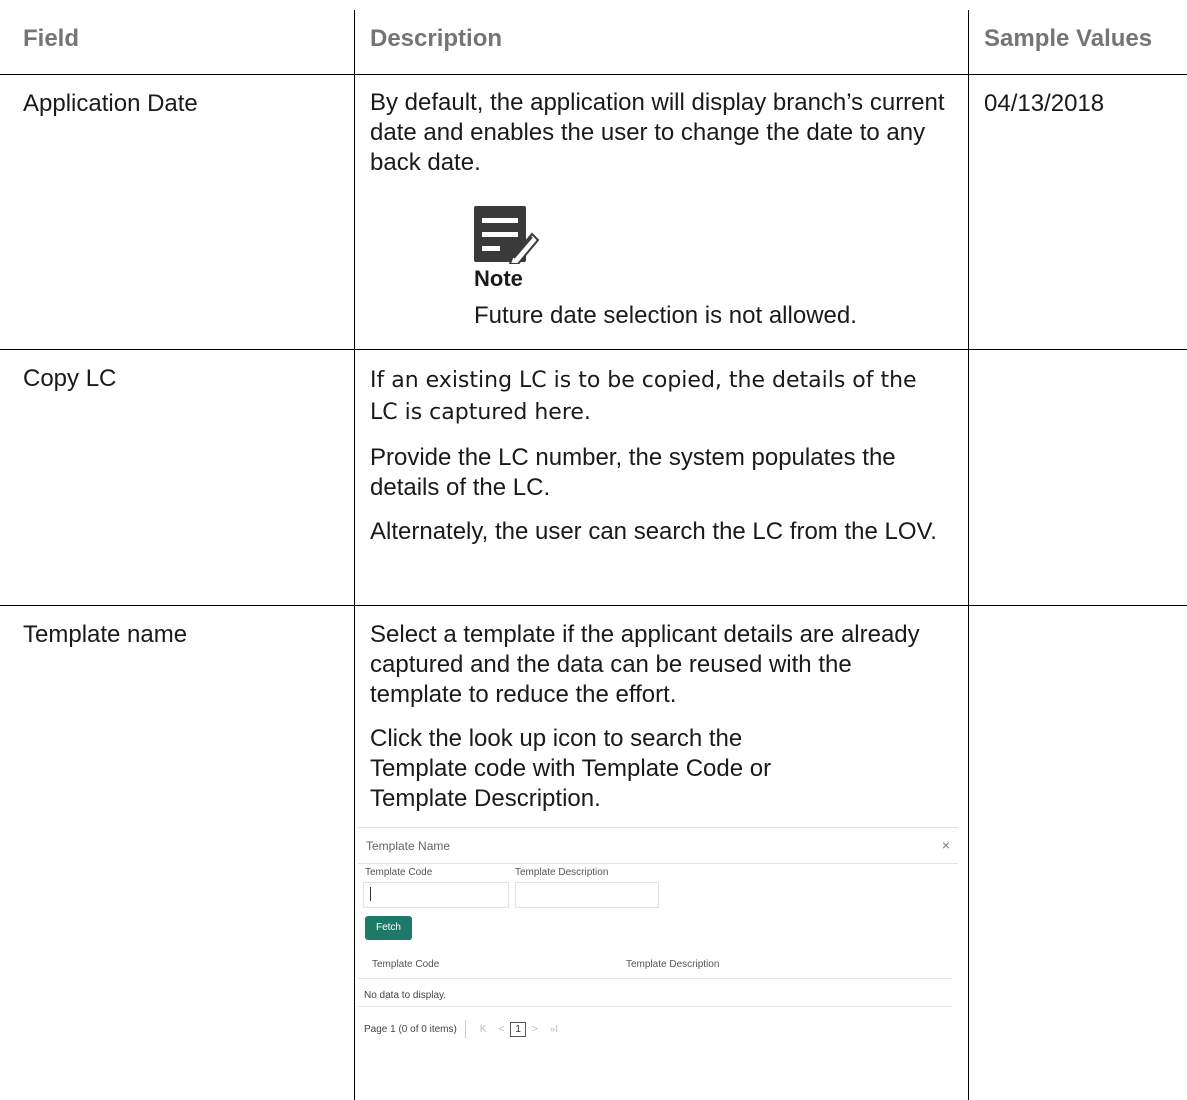  What do you see at coordinates (665, 315) in the screenshot?
I see `note-text: Future date selection is not allowed.` at bounding box center [665, 315].